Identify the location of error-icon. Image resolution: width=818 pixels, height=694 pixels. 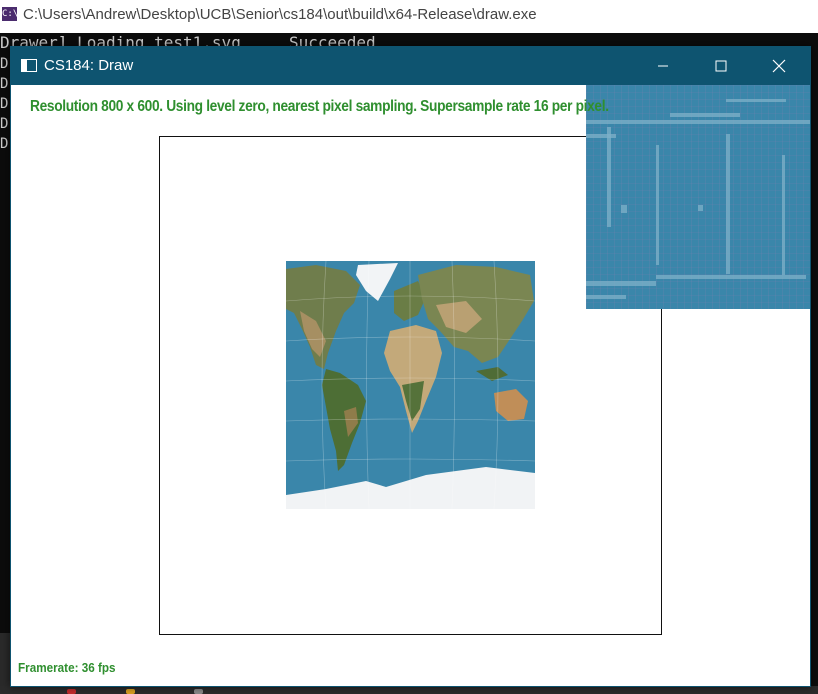
(71, 691).